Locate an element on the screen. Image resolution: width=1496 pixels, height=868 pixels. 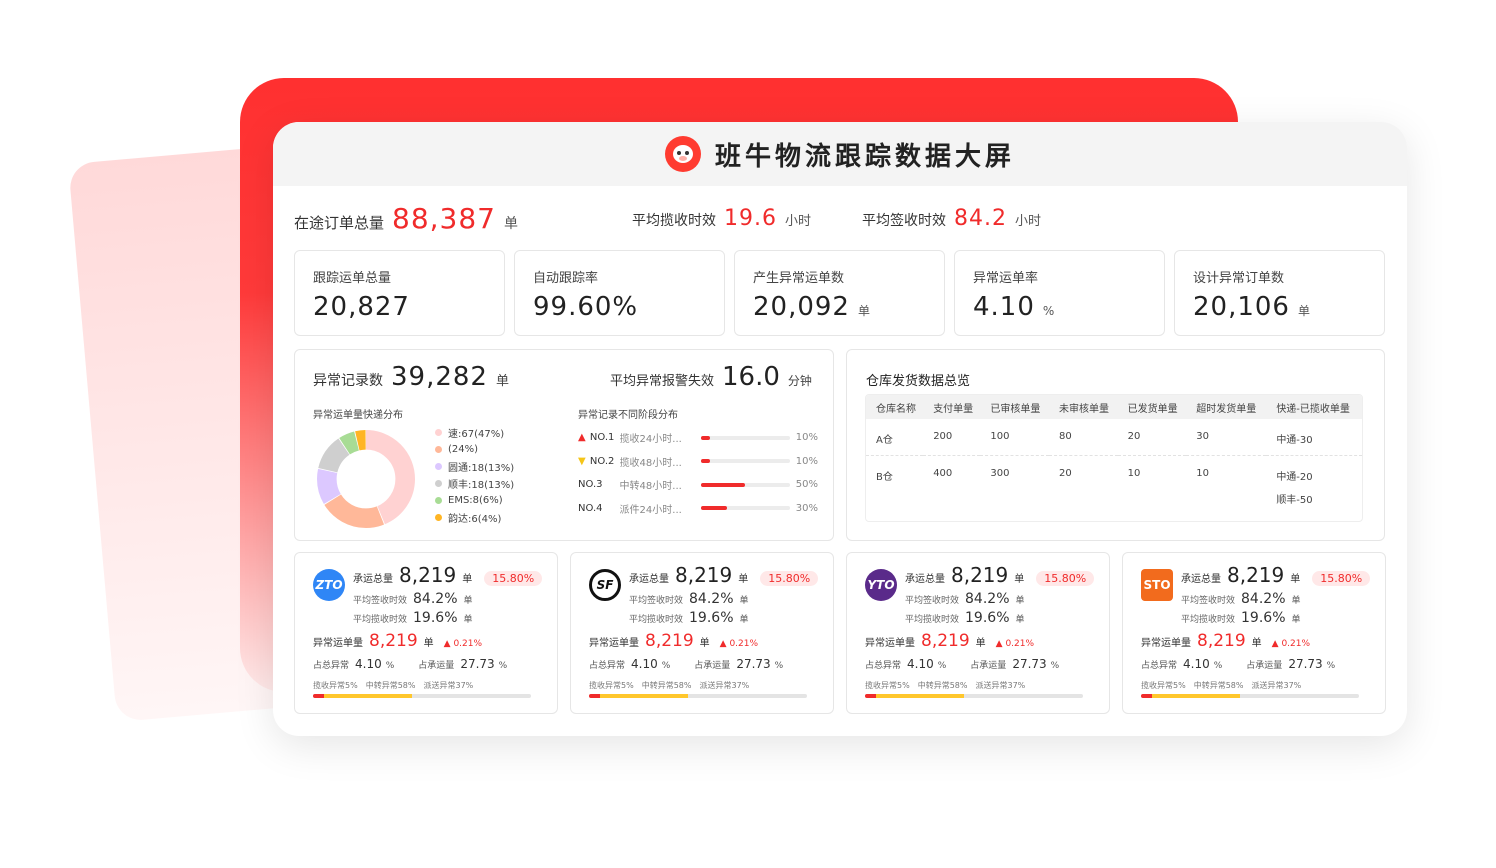
stage-title: 异常记录不同阶段分布 is located at coordinates (628, 415).